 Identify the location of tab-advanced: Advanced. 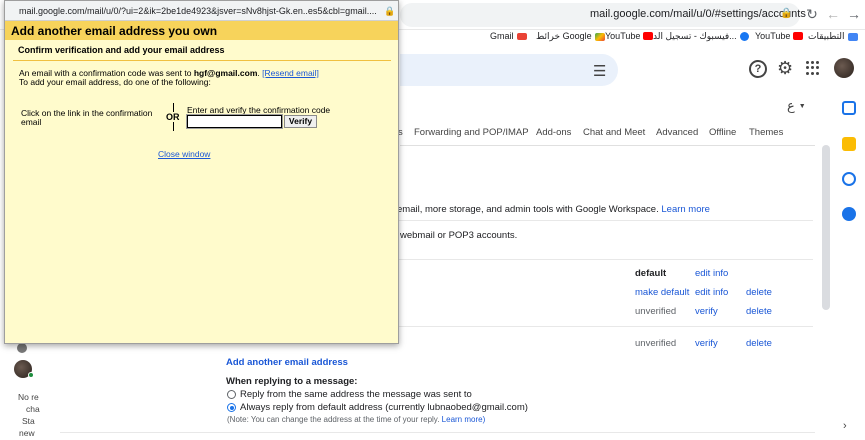
(677, 132).